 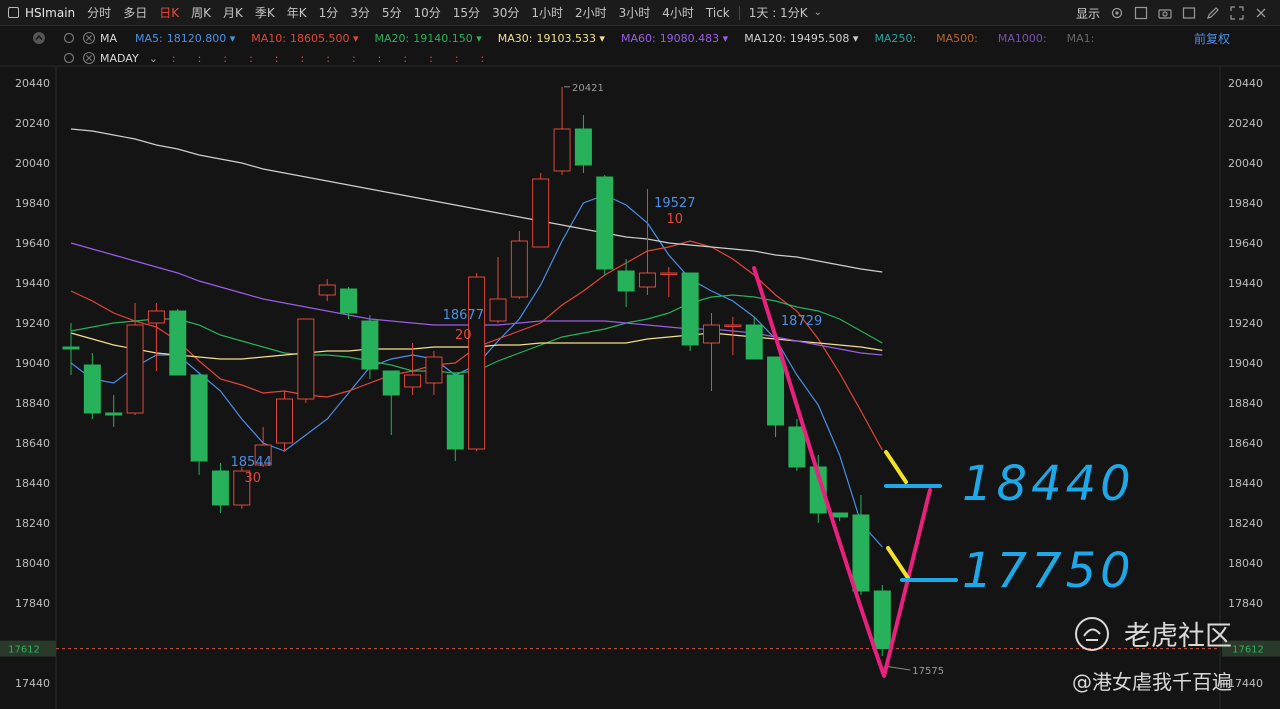 I want to click on price-annotation: 10, so click(x=675, y=219).